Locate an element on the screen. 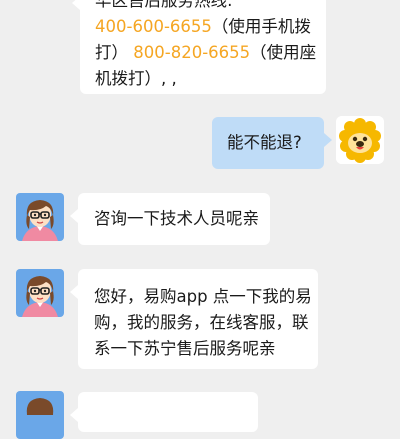 This screenshot has height=439, width=400. agent-message-bubble-tech: 咨询一下技术人员呢亲 is located at coordinates (170, 219).